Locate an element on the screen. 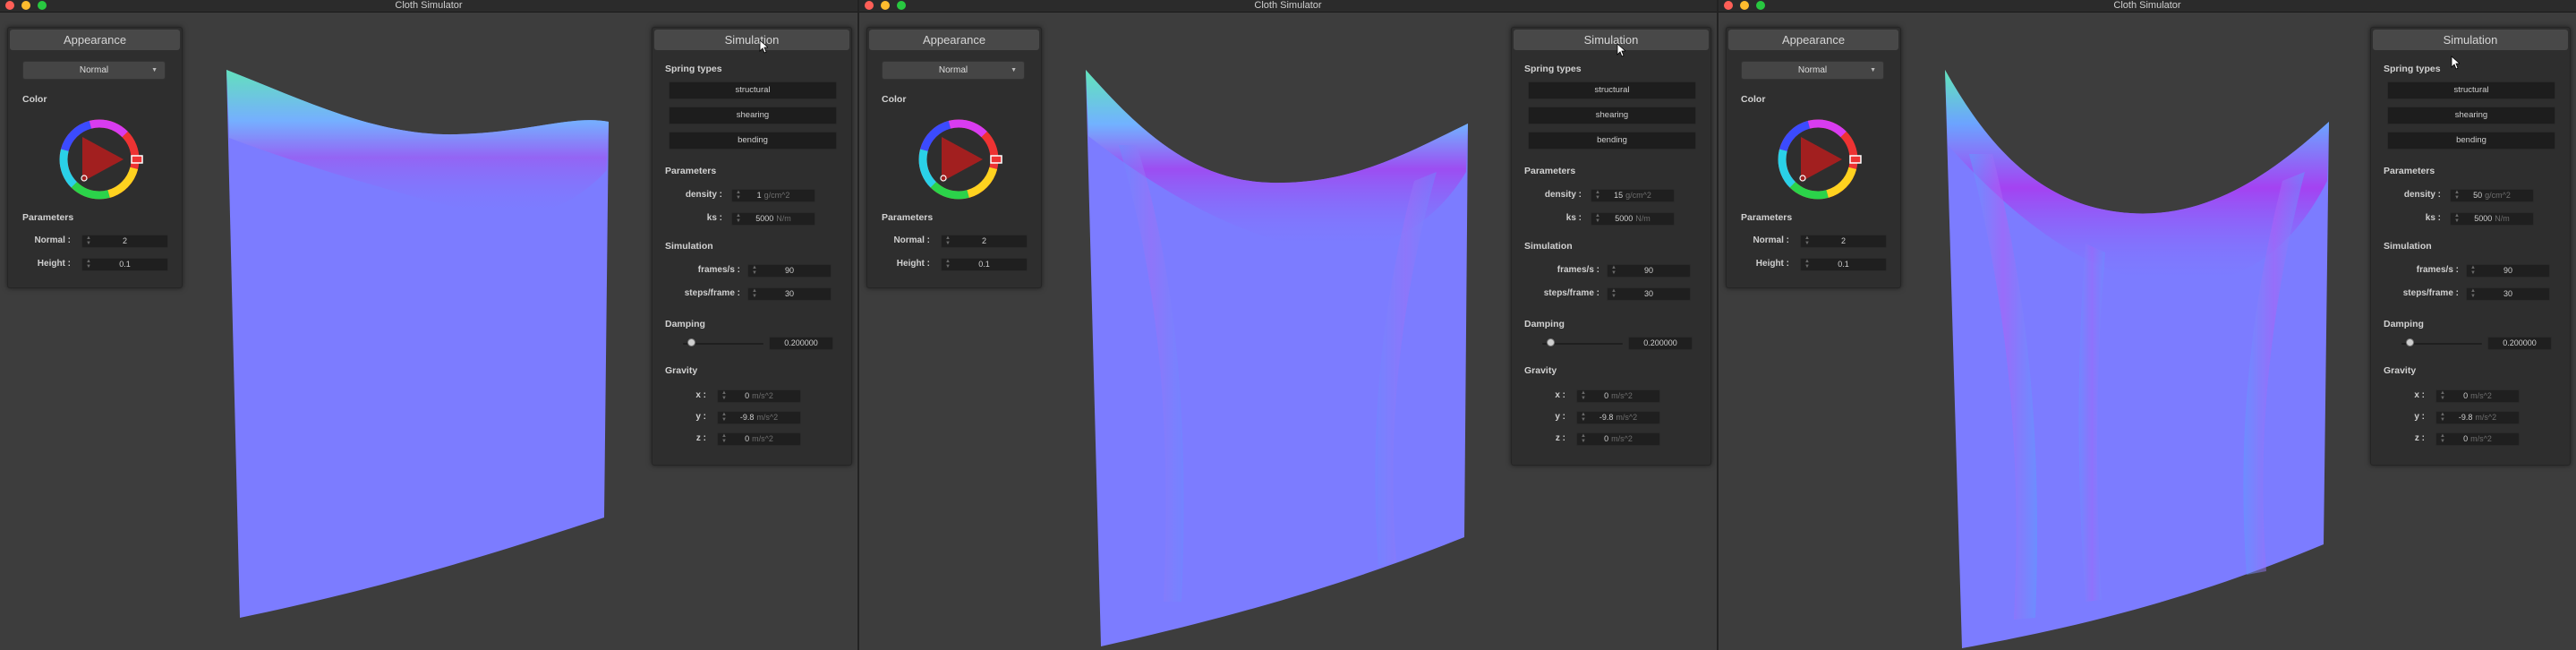 Image resolution: width=2576 pixels, height=650 pixels. gravity-unit: m/s^2 is located at coordinates (1622, 395).